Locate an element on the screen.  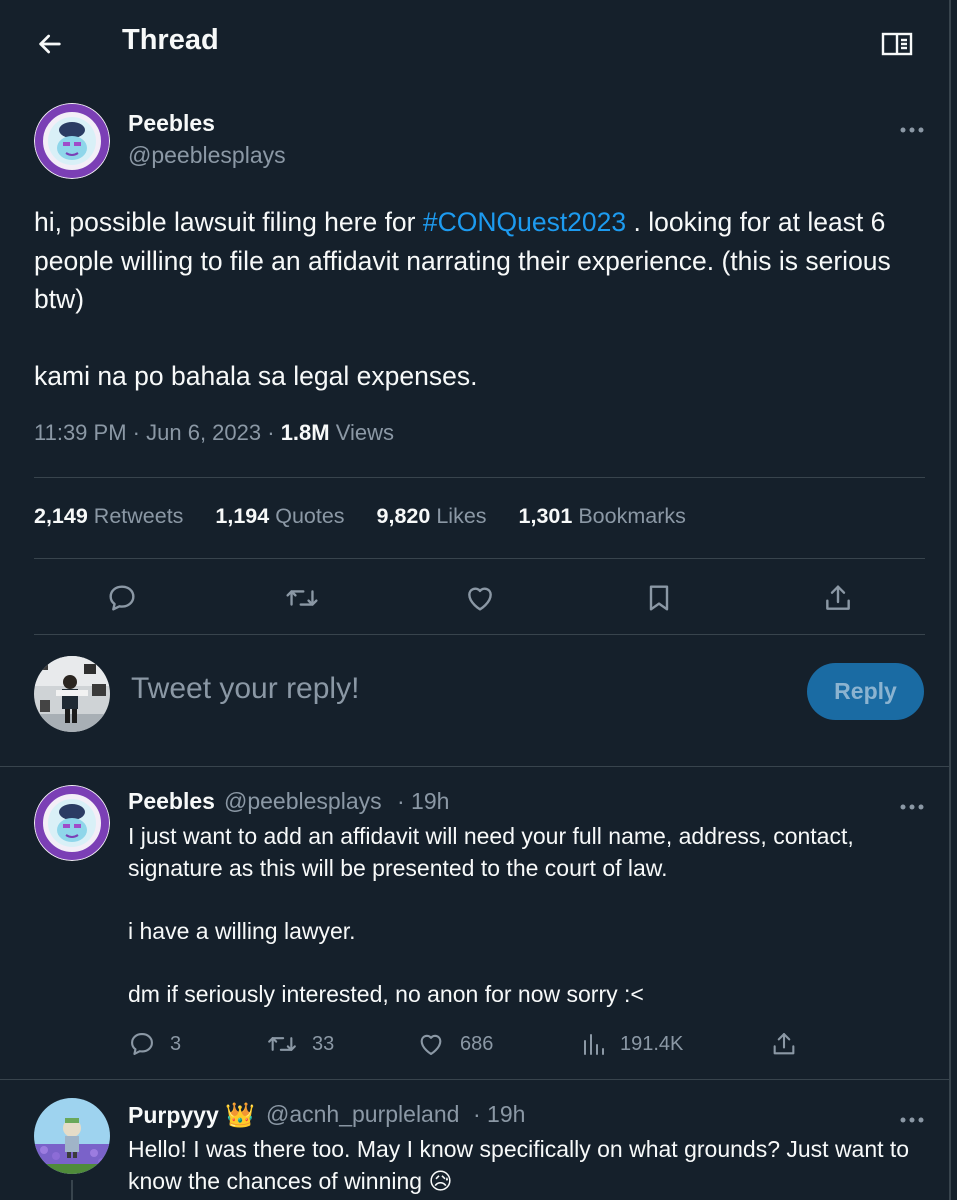
arrow-left-icon is located at coordinates (50, 44).